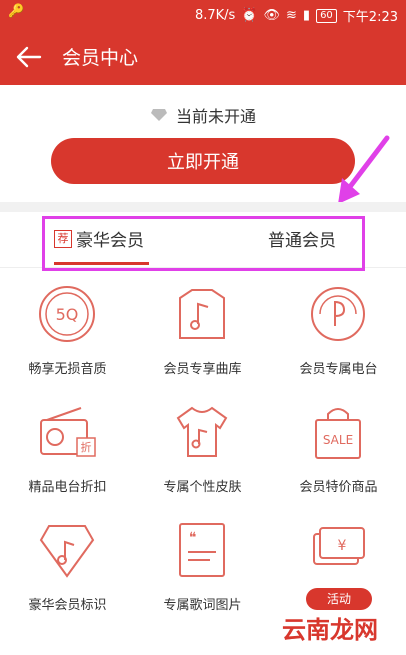 This screenshot has width=406, height=655. What do you see at coordinates (67, 487) in the screenshot?
I see `benefit-label: 精品电台折扣` at bounding box center [67, 487].